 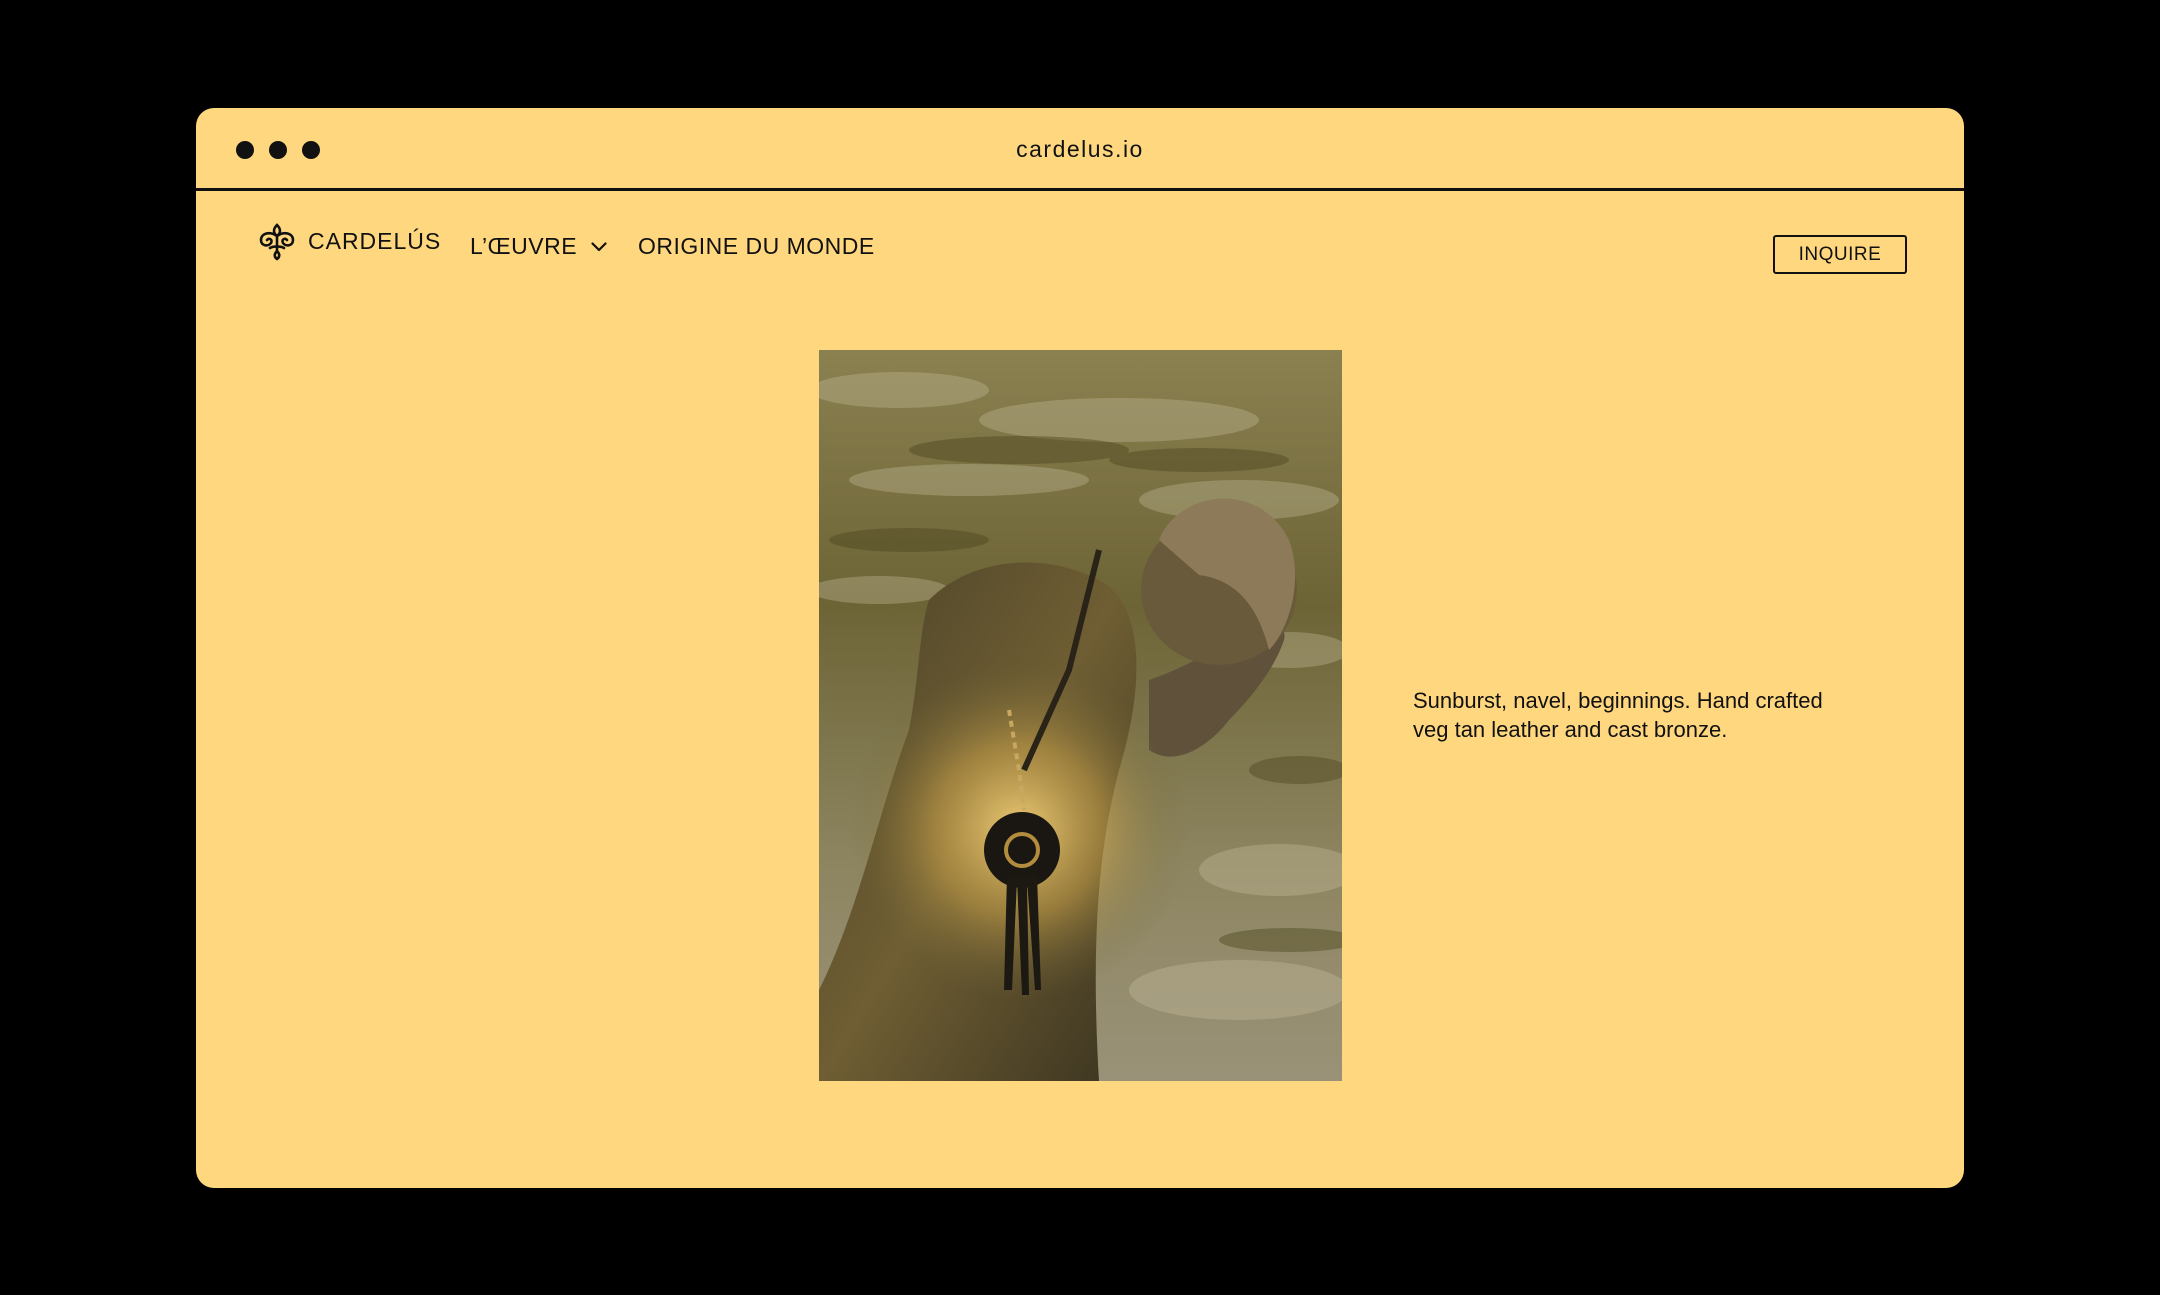 I want to click on fleur-logo-icon, so click(x=277, y=241).